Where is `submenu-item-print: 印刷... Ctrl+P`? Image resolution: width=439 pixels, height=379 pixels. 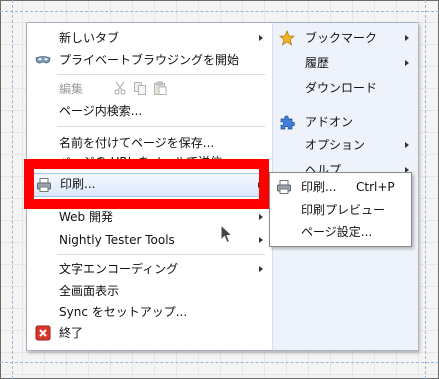
submenu-item-print: 印刷... Ctrl+P is located at coordinates (340, 187).